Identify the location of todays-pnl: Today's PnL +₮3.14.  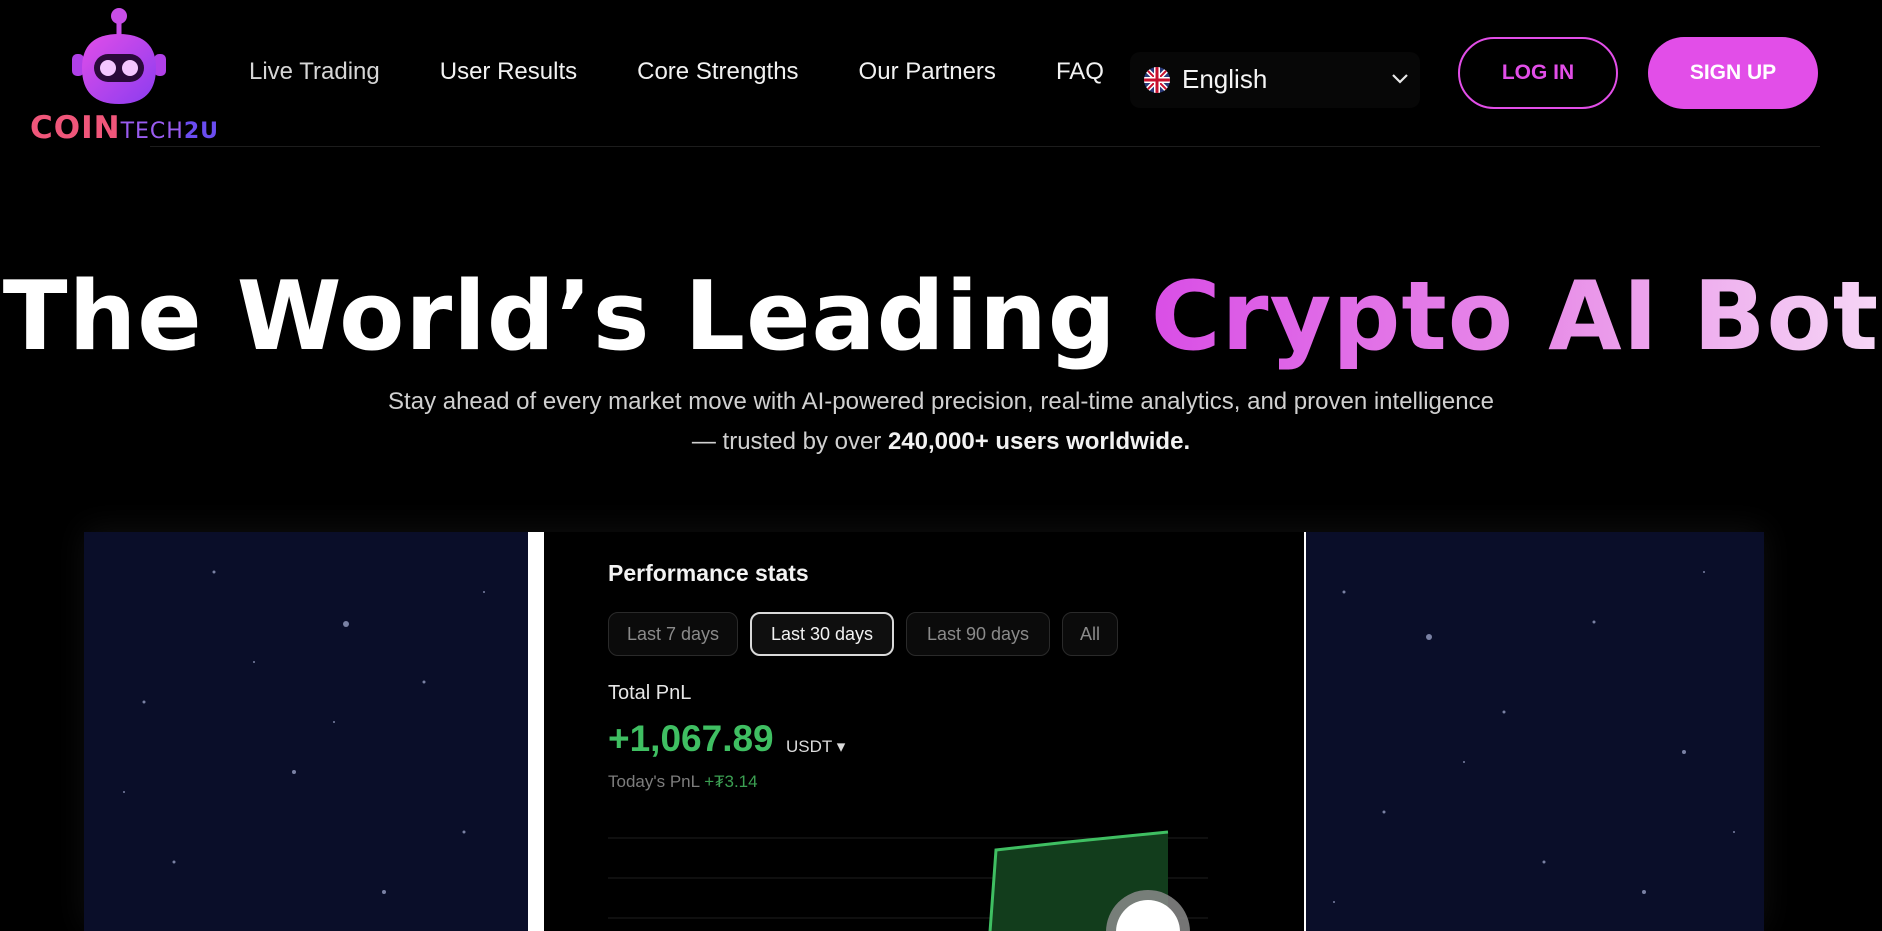
(683, 782).